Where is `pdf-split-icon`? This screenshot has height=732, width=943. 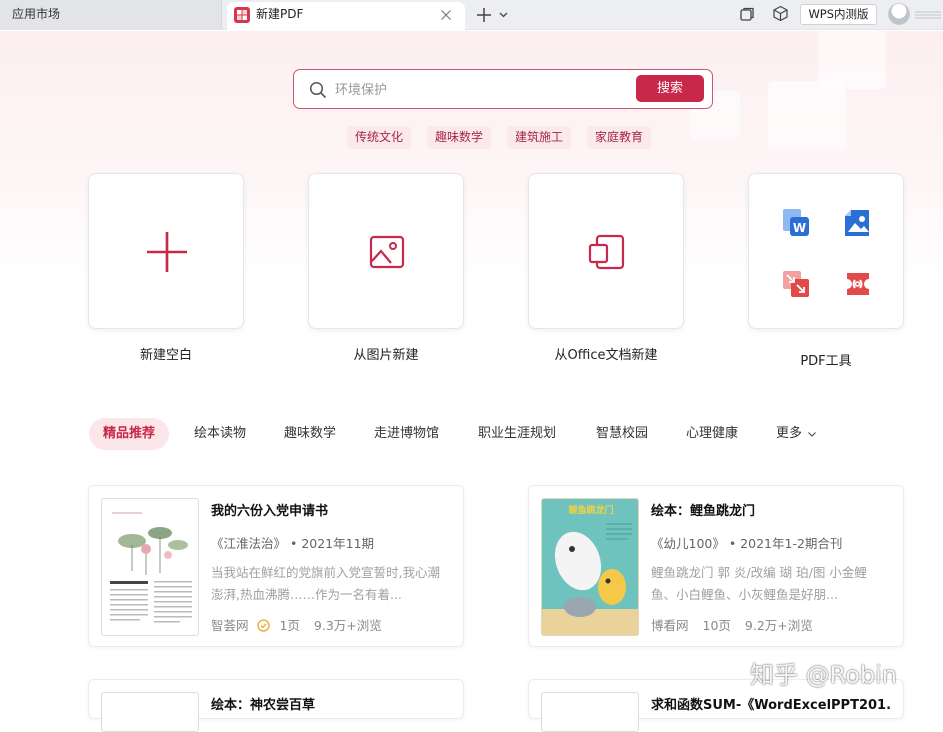
pdf-split-icon is located at coordinates (796, 284).